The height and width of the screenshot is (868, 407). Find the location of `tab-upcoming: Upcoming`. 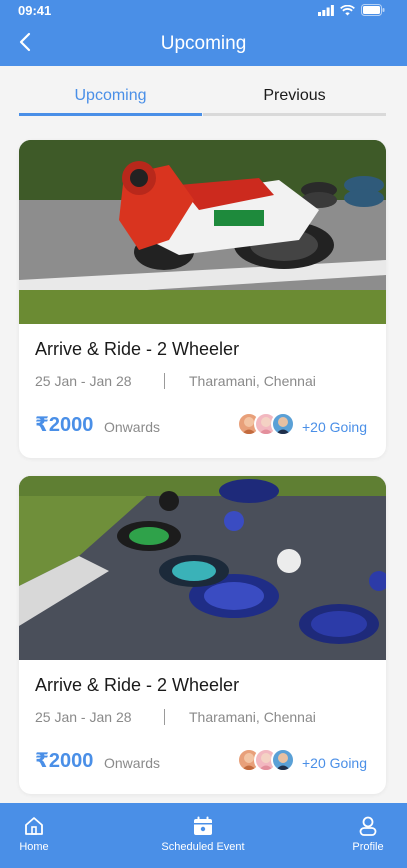

tab-upcoming: Upcoming is located at coordinates (110, 99).